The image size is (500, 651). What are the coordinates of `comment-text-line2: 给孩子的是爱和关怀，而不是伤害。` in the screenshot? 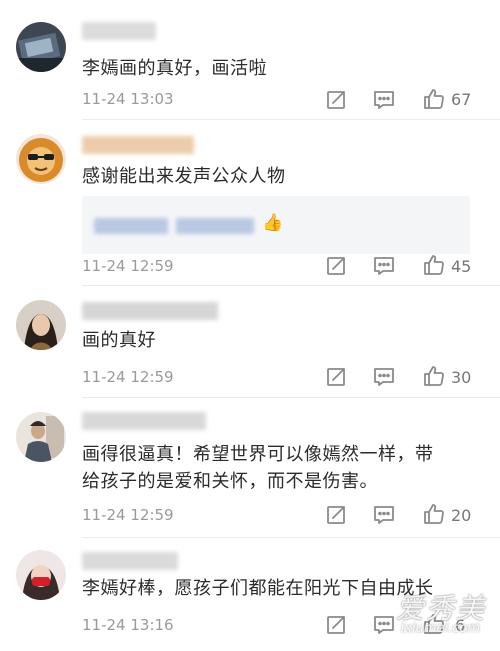 It's located at (230, 481).